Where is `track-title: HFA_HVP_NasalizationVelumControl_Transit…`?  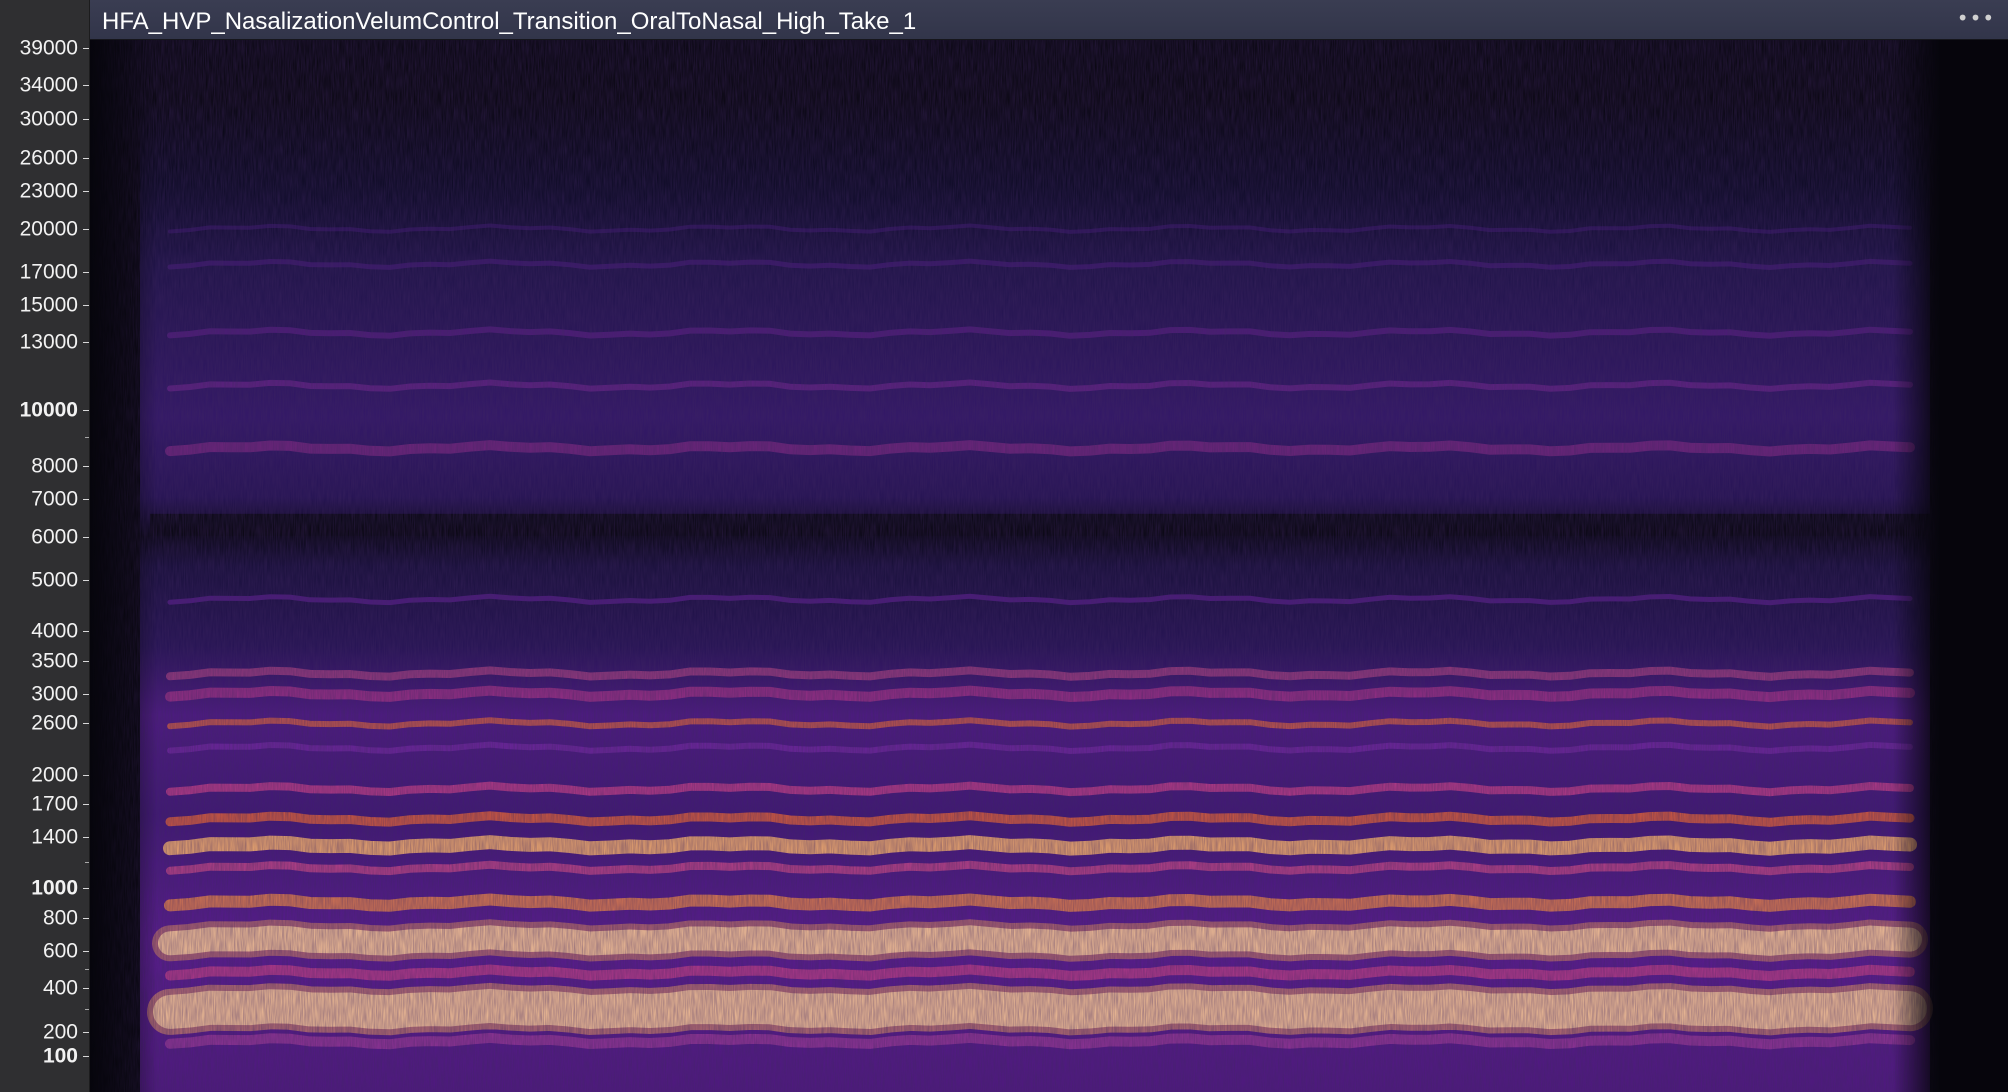
track-title: HFA_HVP_NasalizationVelumControl_Transit… is located at coordinates (509, 21).